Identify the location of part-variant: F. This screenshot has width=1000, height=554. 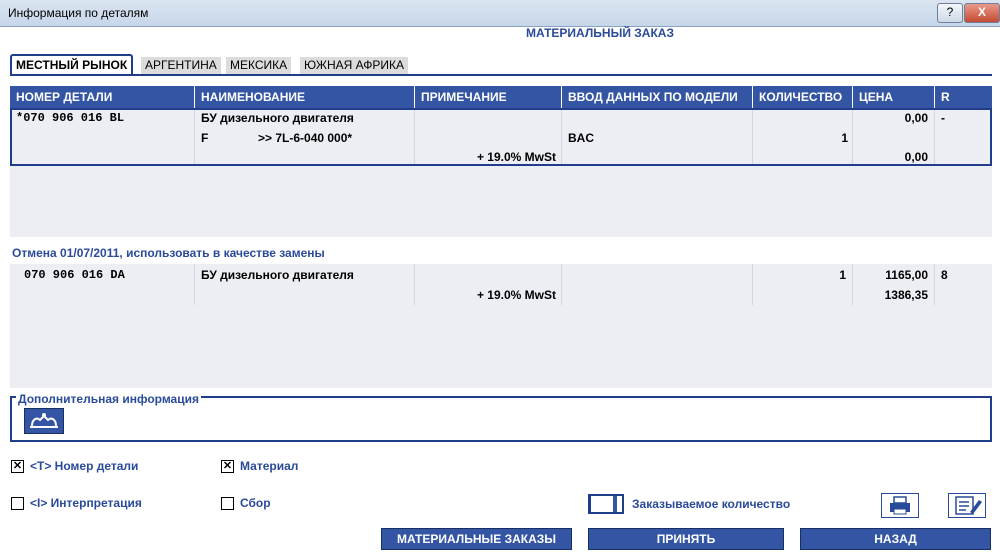
(205, 138).